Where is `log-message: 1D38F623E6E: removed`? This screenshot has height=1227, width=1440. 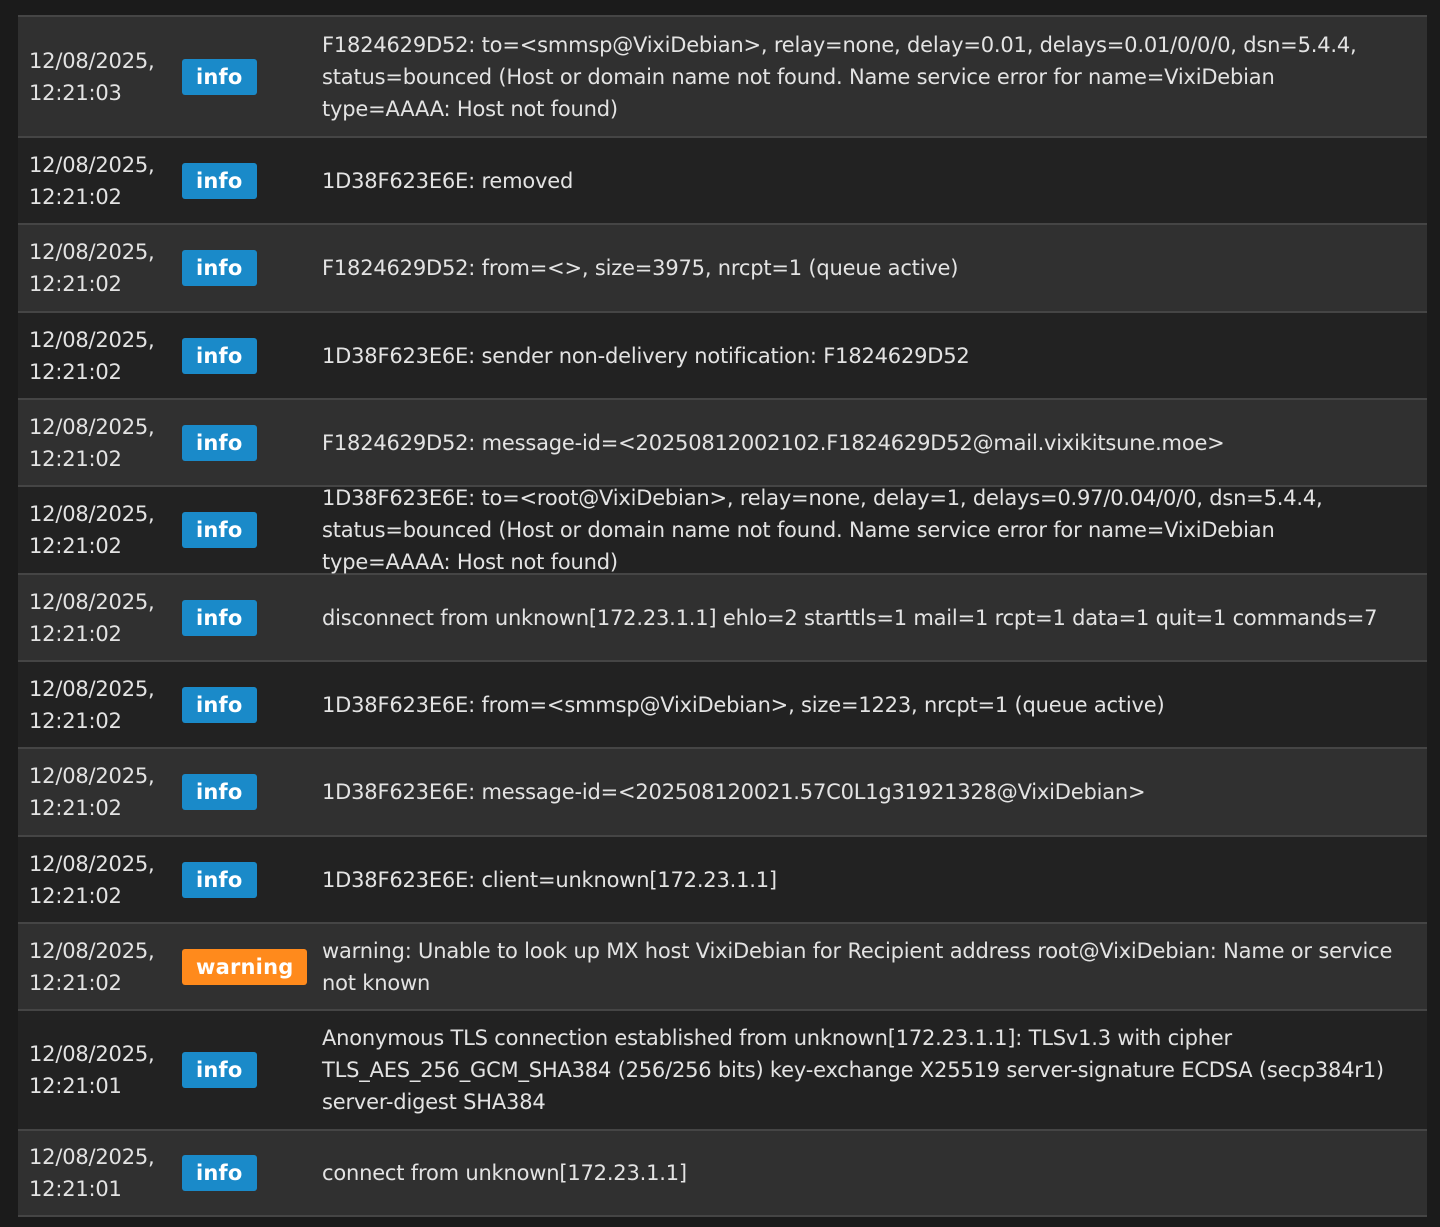
log-message: 1D38F623E6E: removed is located at coordinates (448, 180).